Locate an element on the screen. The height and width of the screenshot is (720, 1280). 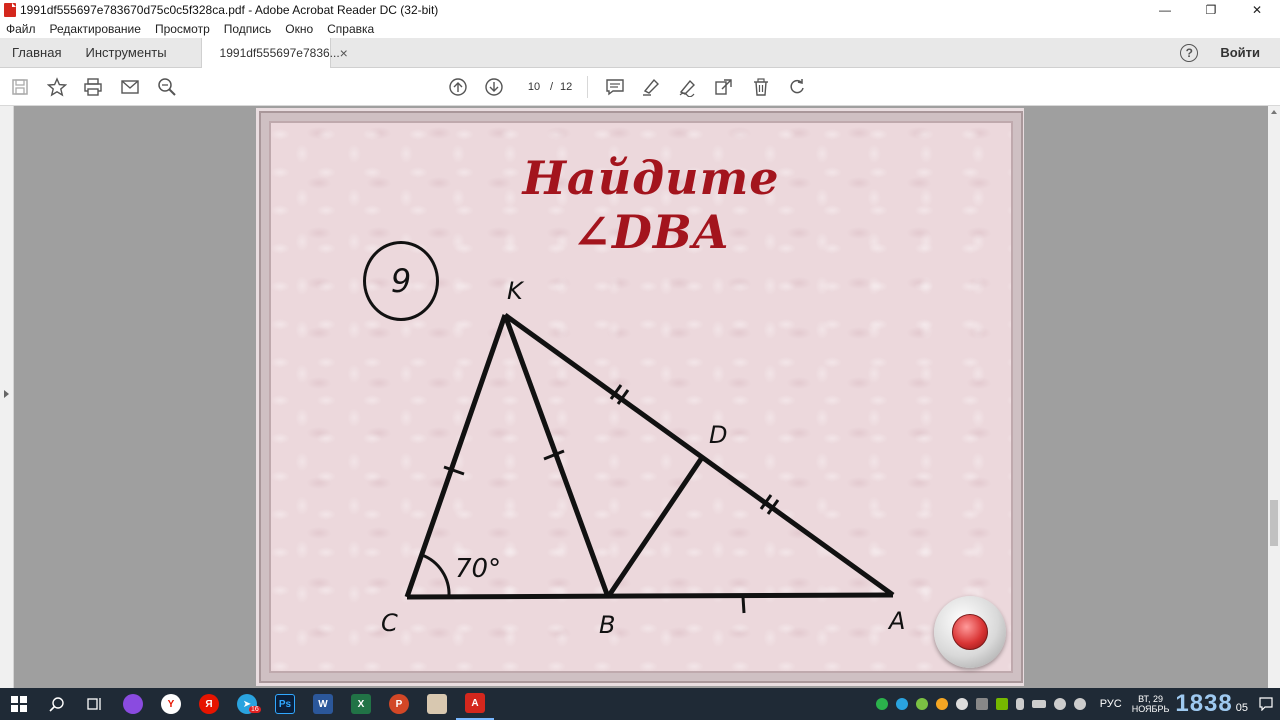
minimize-button: — is located at coordinates (1165, 10).